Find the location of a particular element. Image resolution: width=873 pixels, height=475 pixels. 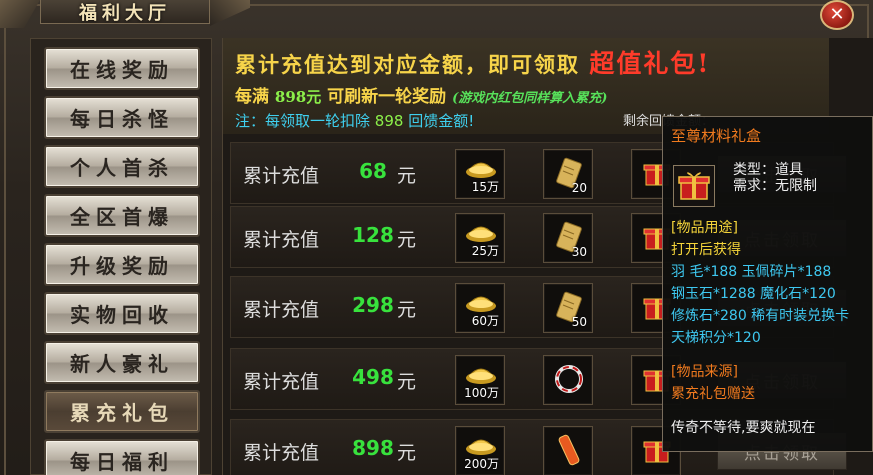

tooltip-content-line: 修炼石*280 稀有时装兑换卡 is located at coordinates (760, 316).